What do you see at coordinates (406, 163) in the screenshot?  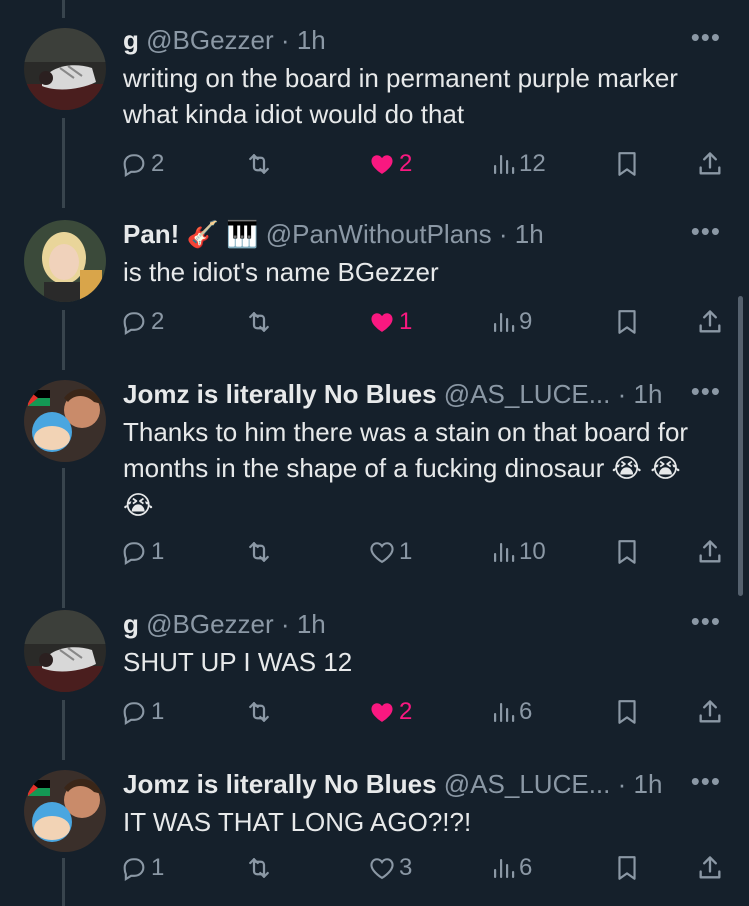 I see `likes-count: 2` at bounding box center [406, 163].